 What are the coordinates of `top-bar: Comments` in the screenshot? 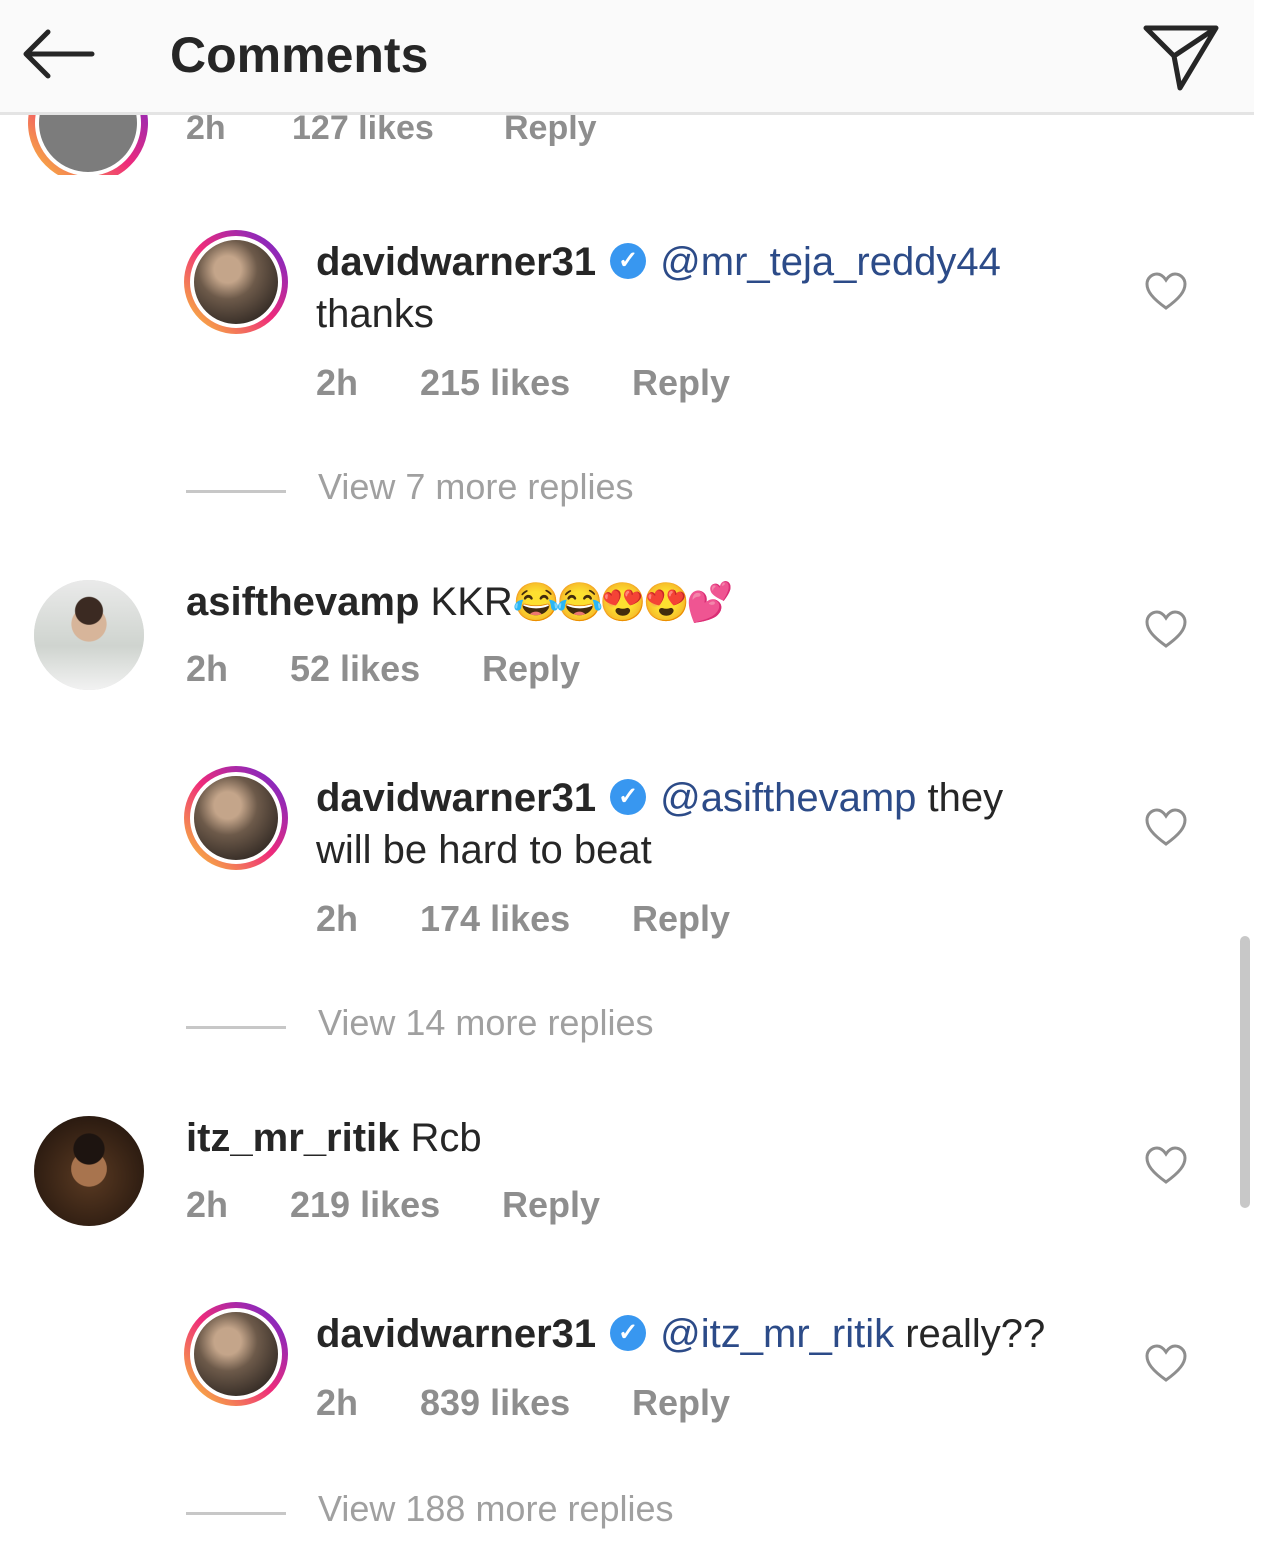 It's located at (627, 57).